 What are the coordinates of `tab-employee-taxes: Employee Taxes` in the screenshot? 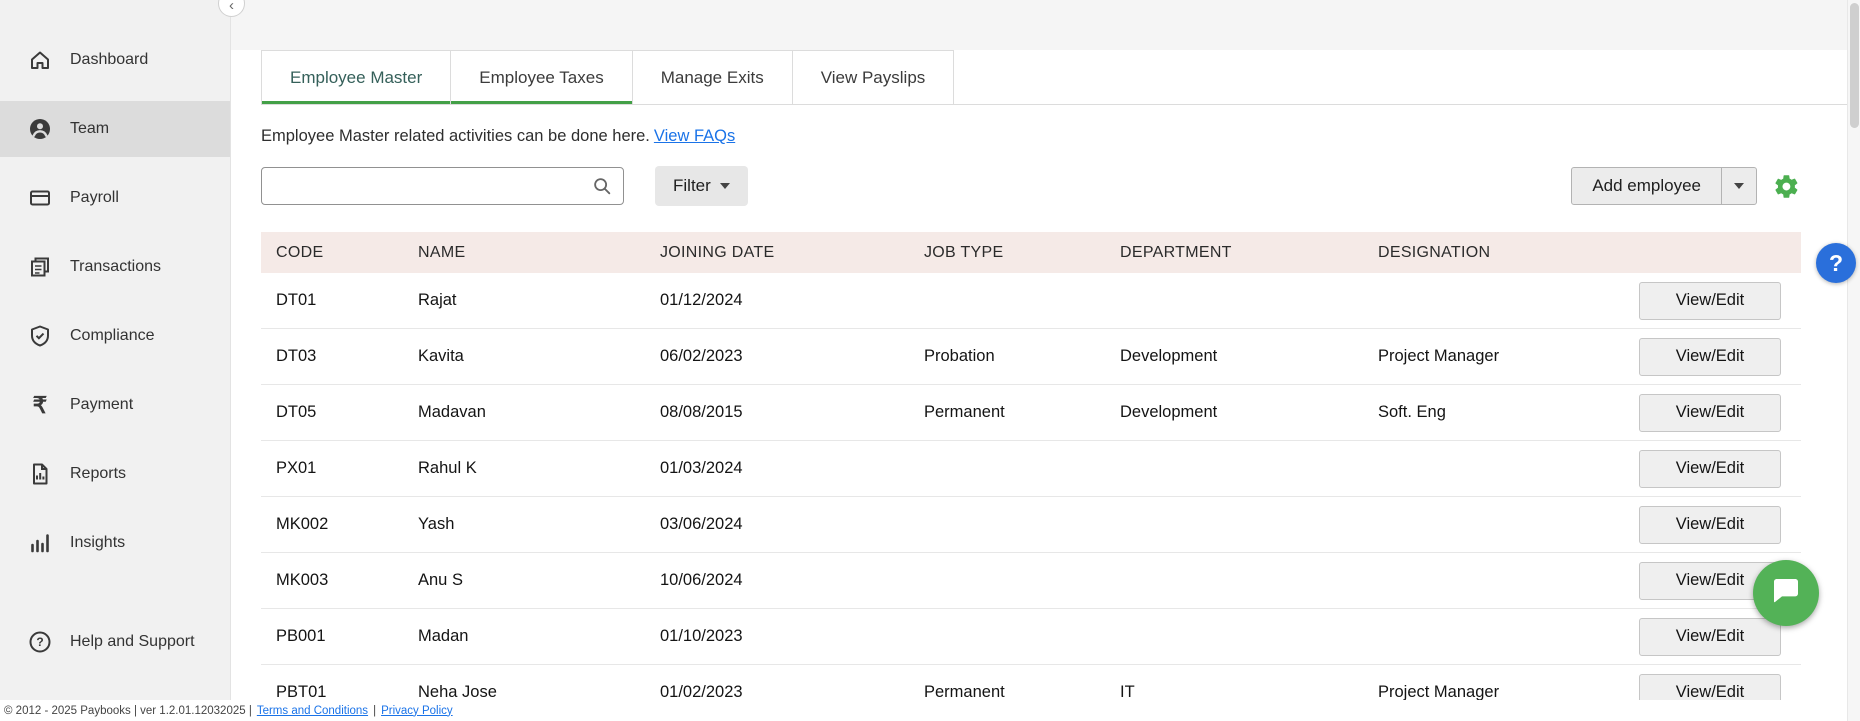 It's located at (541, 77).